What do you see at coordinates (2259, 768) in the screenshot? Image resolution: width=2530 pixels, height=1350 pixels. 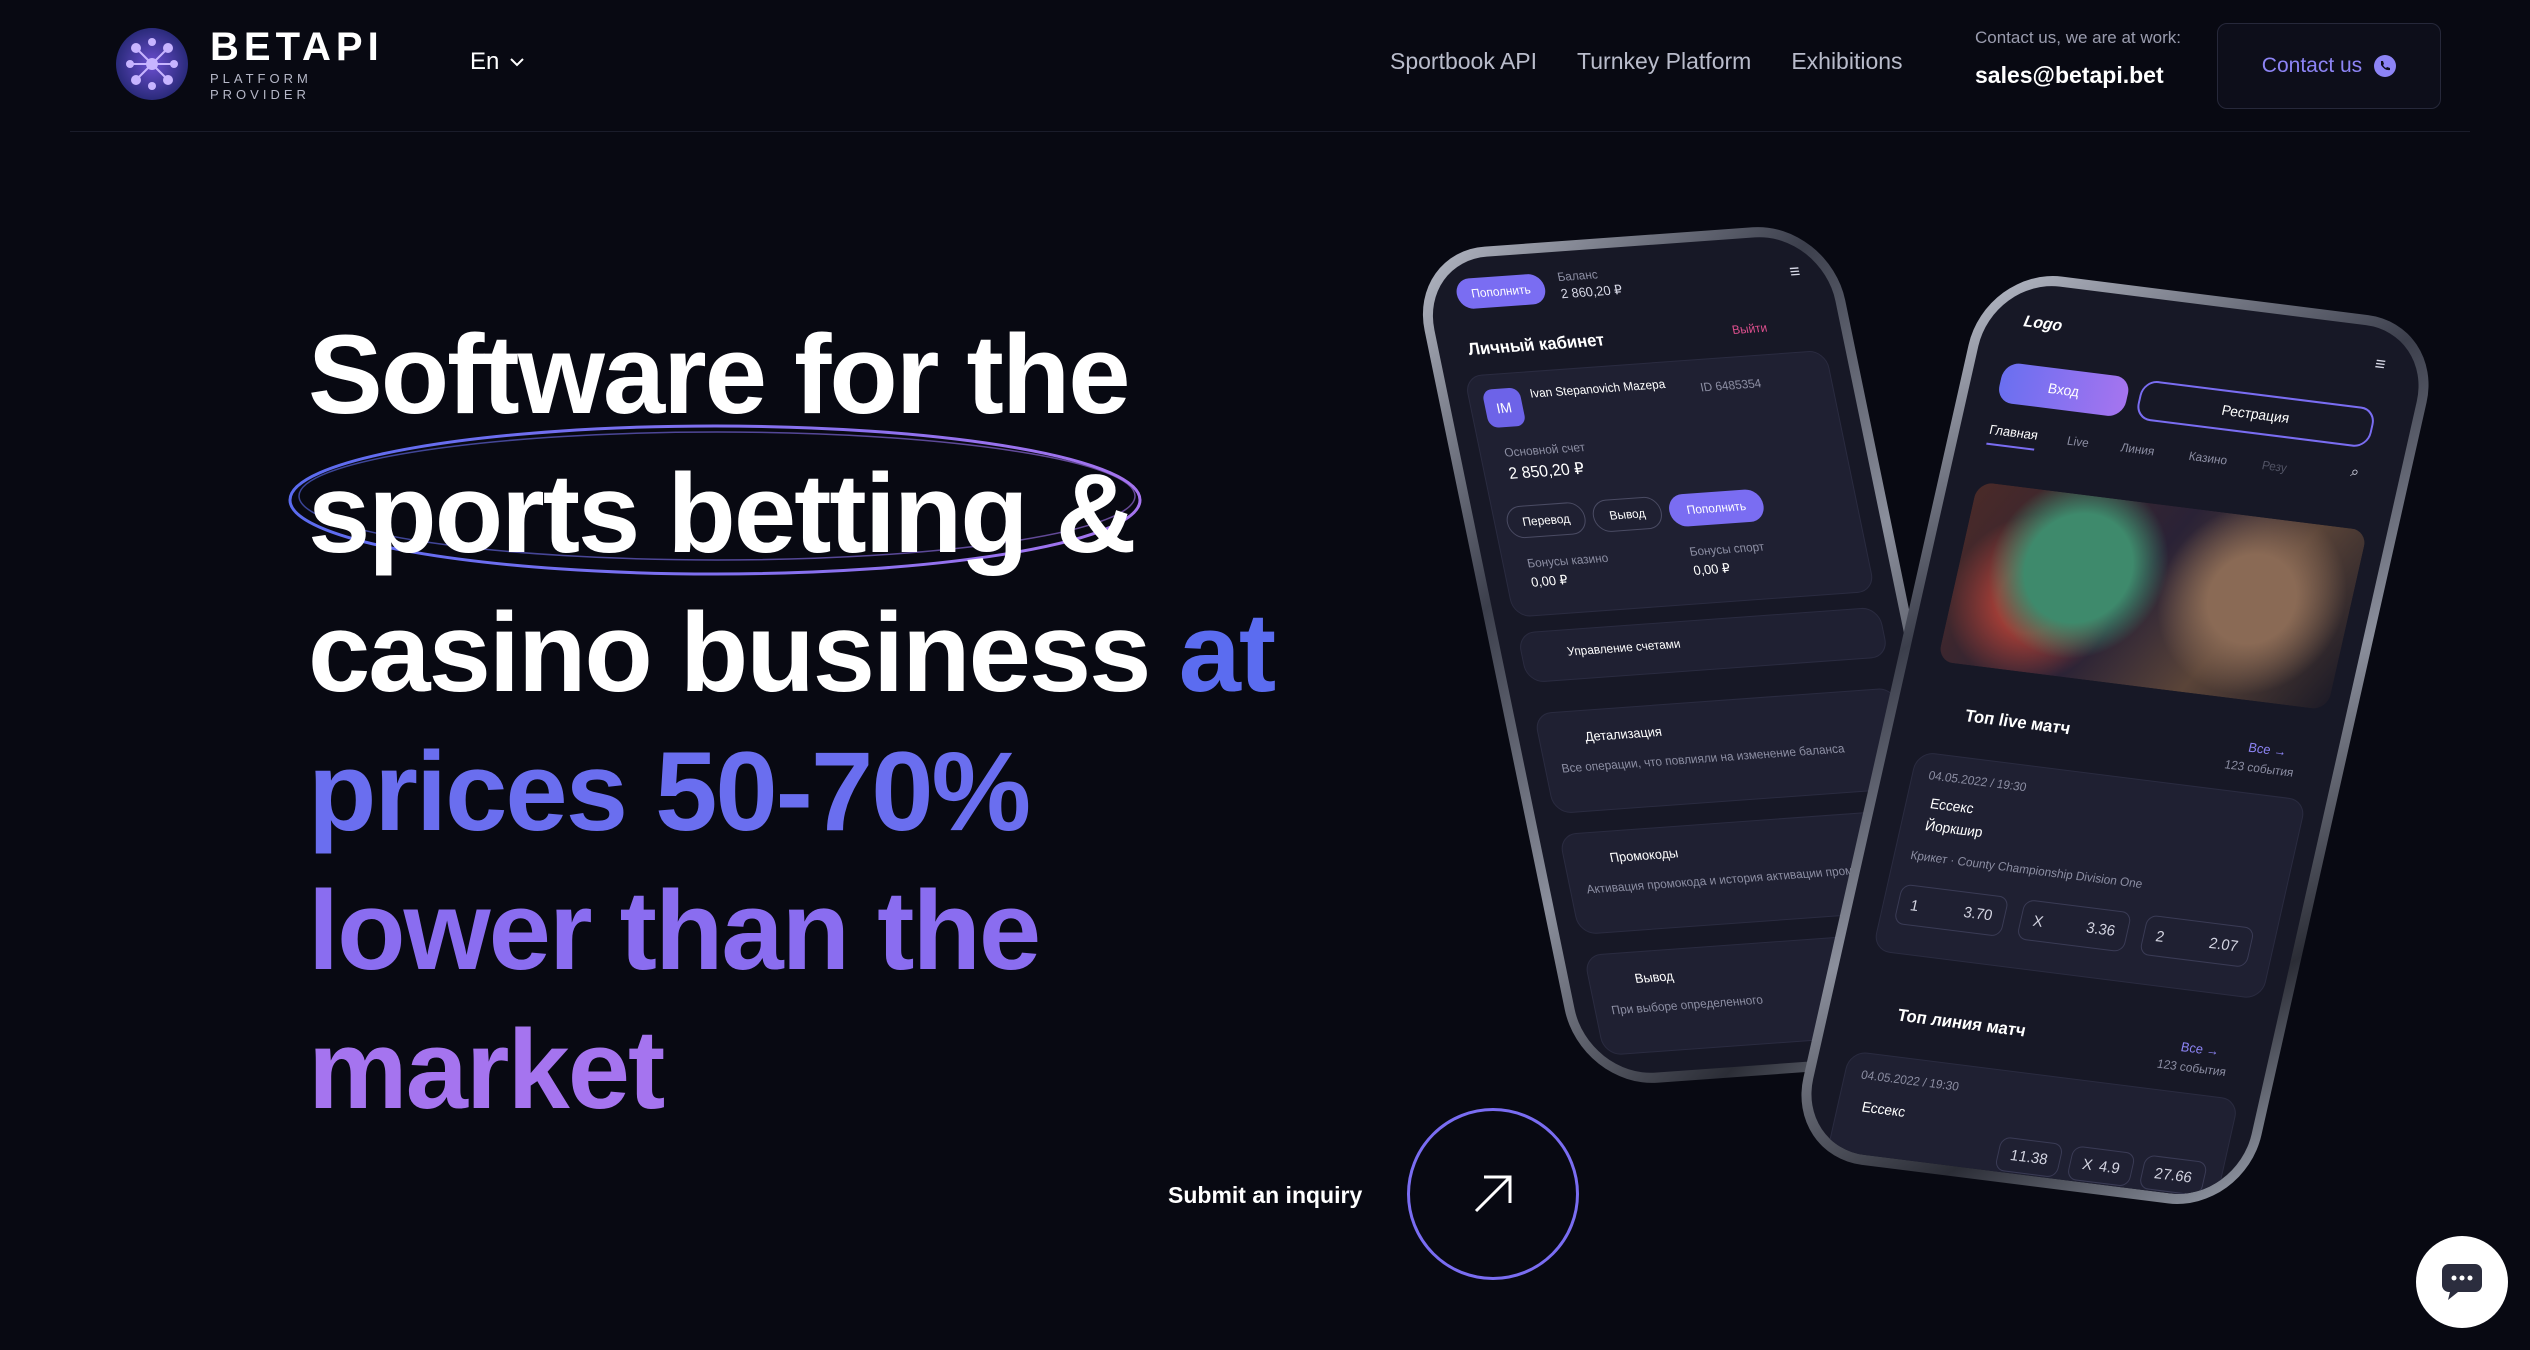 I see `top-live-count: 123 события` at bounding box center [2259, 768].